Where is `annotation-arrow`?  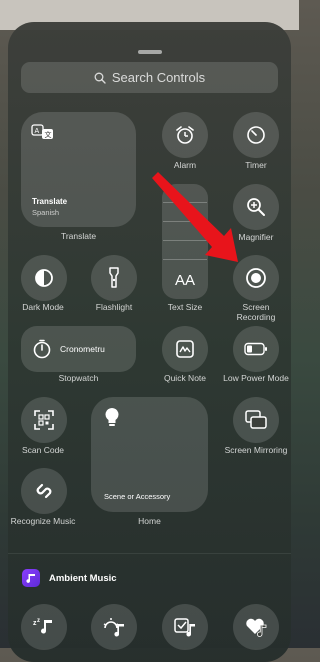 annotation-arrow is located at coordinates (195, 217).